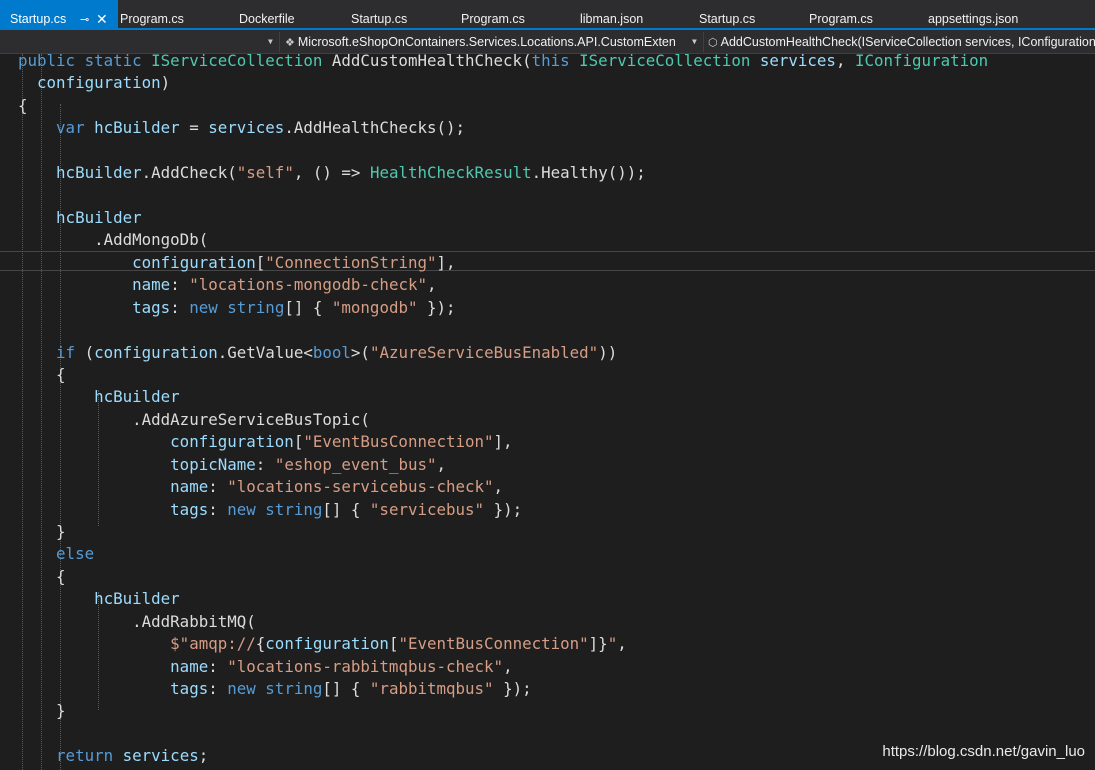  I want to click on code-line: topicName: "eshop_event_bus",, so click(232, 465).